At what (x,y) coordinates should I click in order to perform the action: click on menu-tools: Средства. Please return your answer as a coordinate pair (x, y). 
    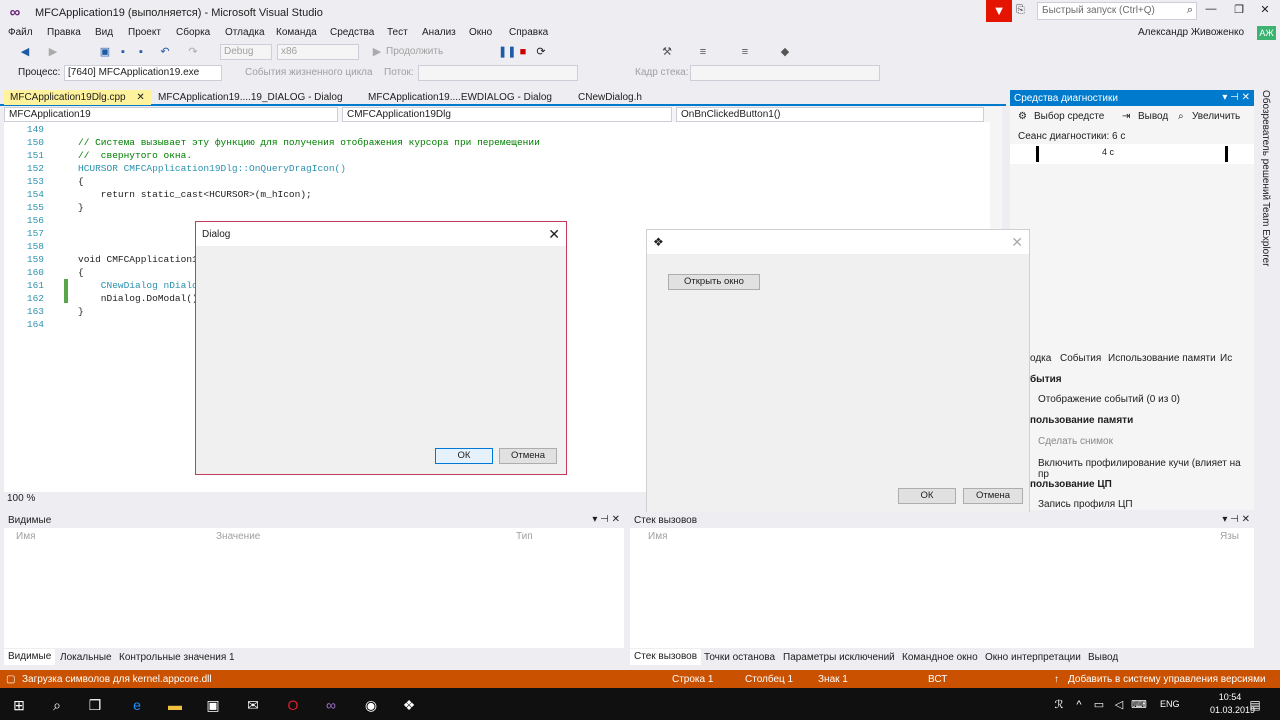
    Looking at the image, I should click on (352, 32).